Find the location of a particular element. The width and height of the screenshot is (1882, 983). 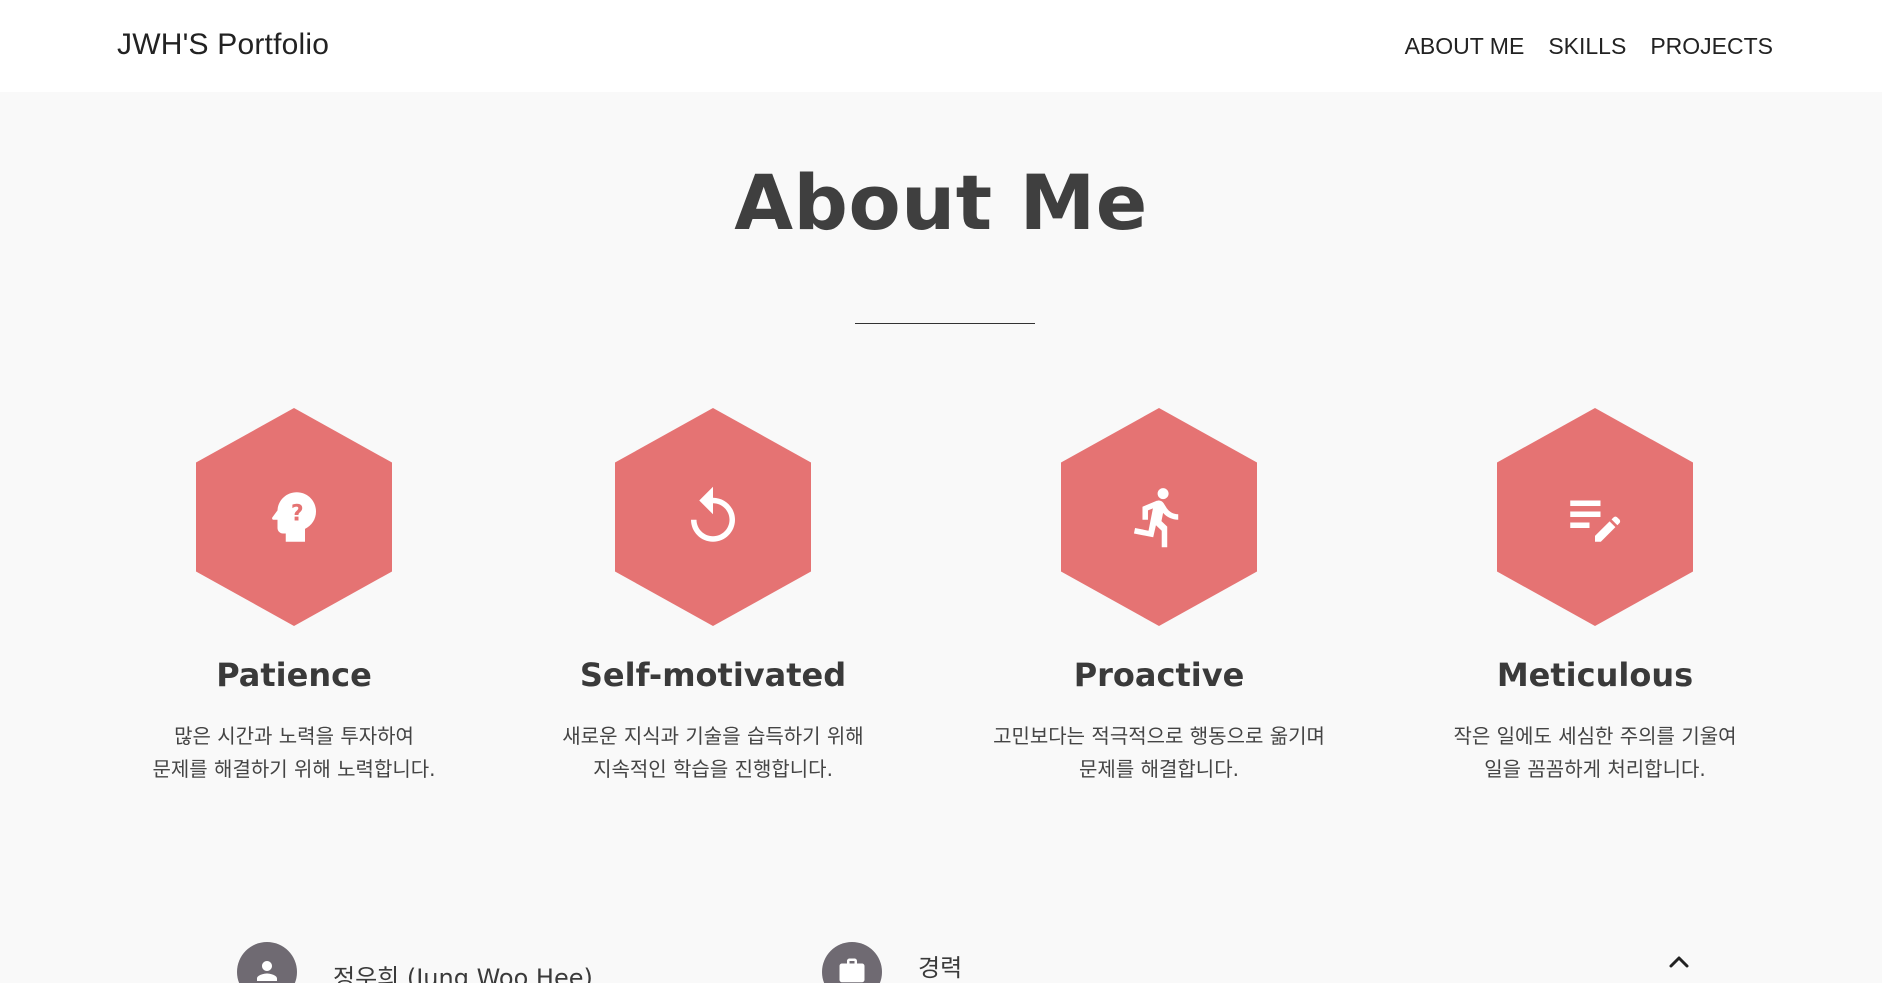

trait-title: Self-motivated is located at coordinates (713, 675).